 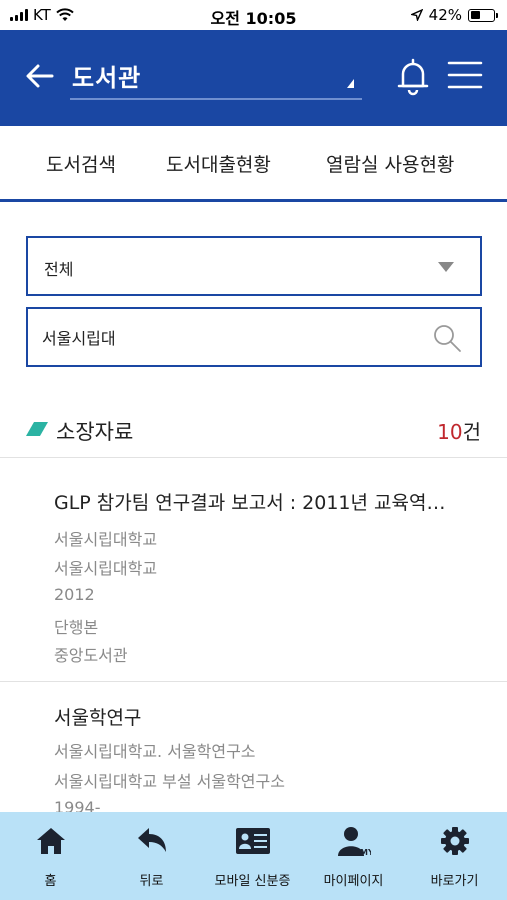 What do you see at coordinates (353, 881) in the screenshot?
I see `nav-my-page-label: 마이페이지` at bounding box center [353, 881].